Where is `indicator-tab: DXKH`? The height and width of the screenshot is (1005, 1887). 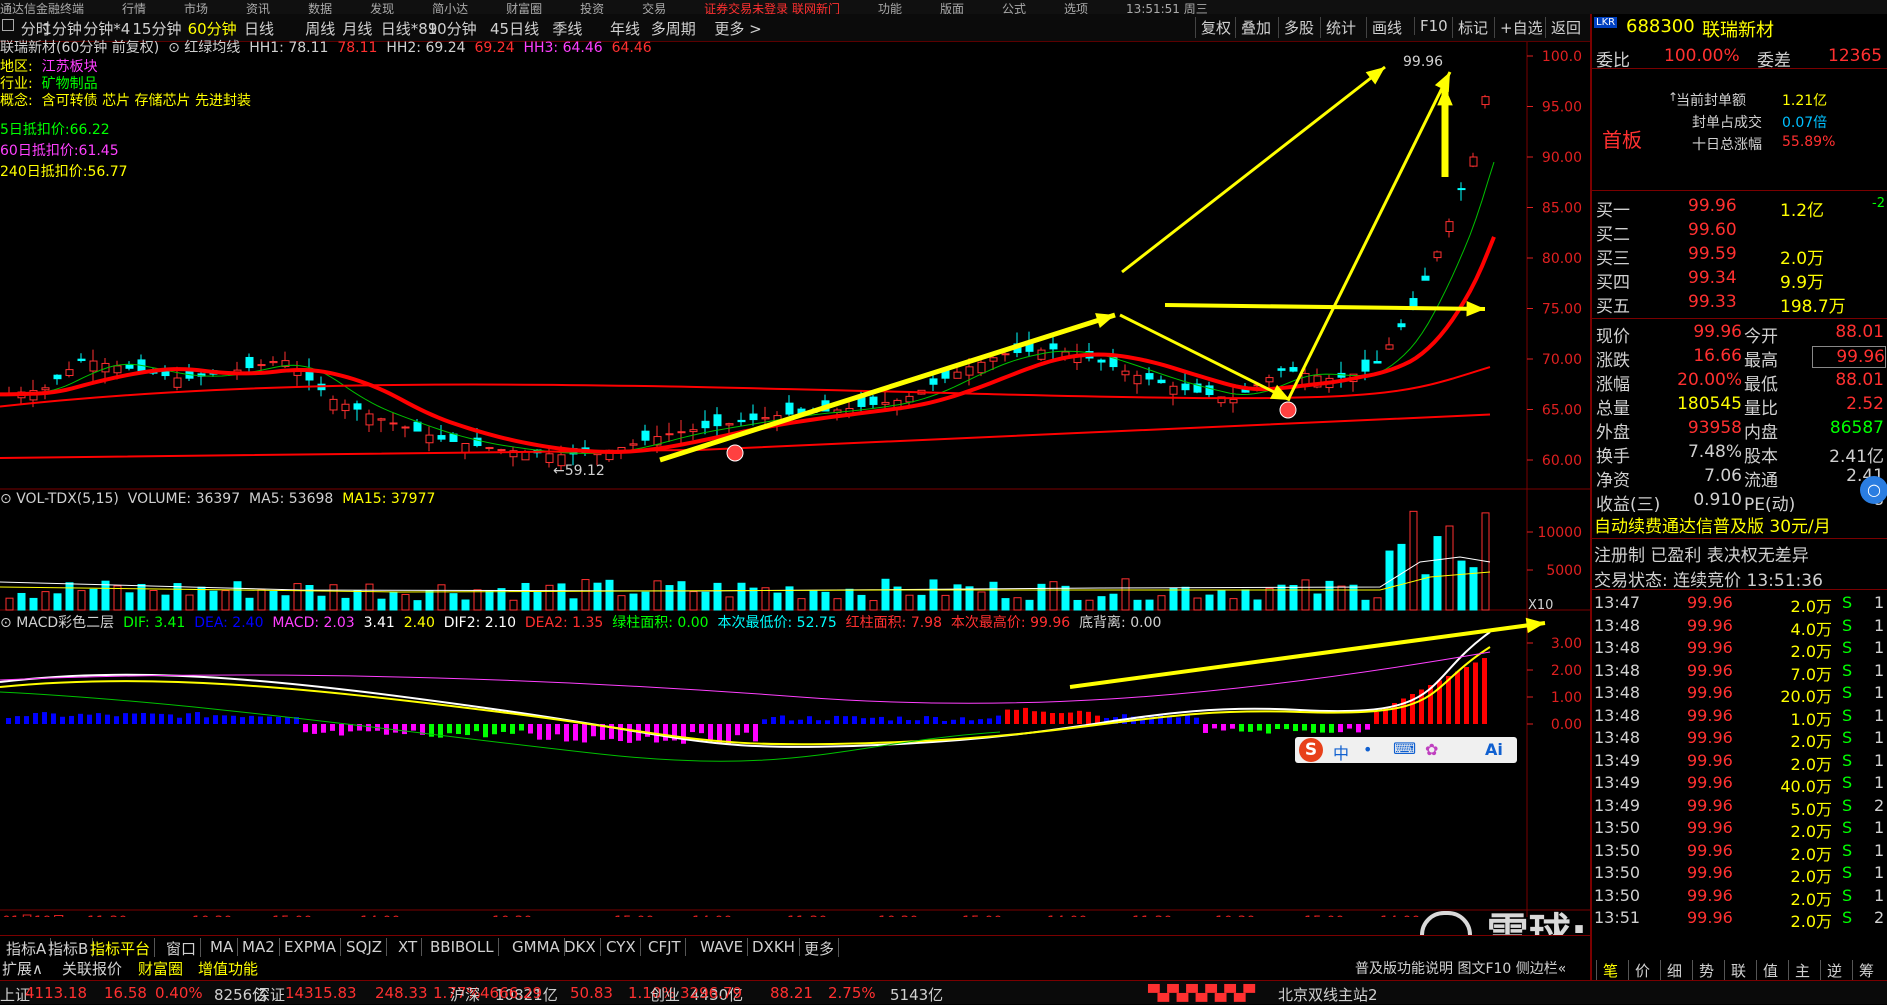
indicator-tab: DXKH is located at coordinates (774, 947).